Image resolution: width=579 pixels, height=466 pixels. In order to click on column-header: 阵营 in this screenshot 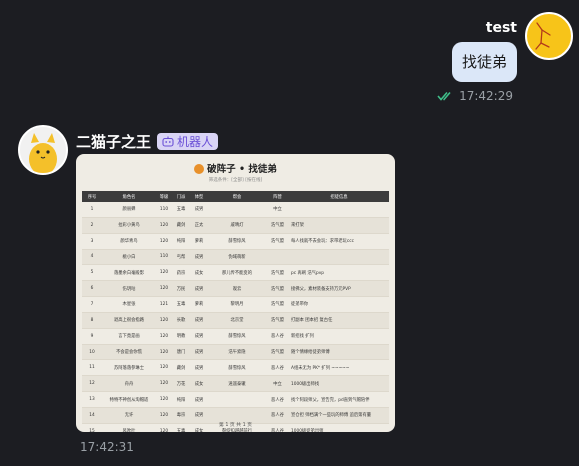, I will do `click(277, 196)`.